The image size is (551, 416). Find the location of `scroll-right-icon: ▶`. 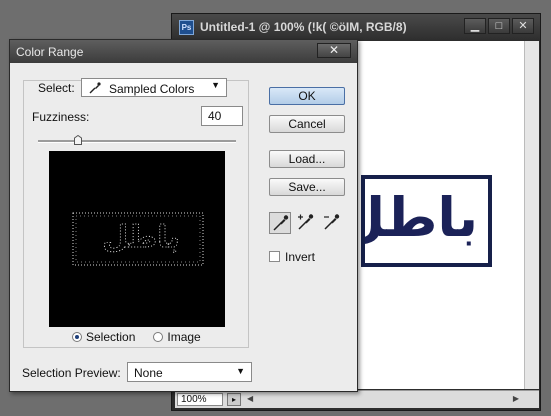

scroll-right-icon: ▶ is located at coordinates (516, 398).